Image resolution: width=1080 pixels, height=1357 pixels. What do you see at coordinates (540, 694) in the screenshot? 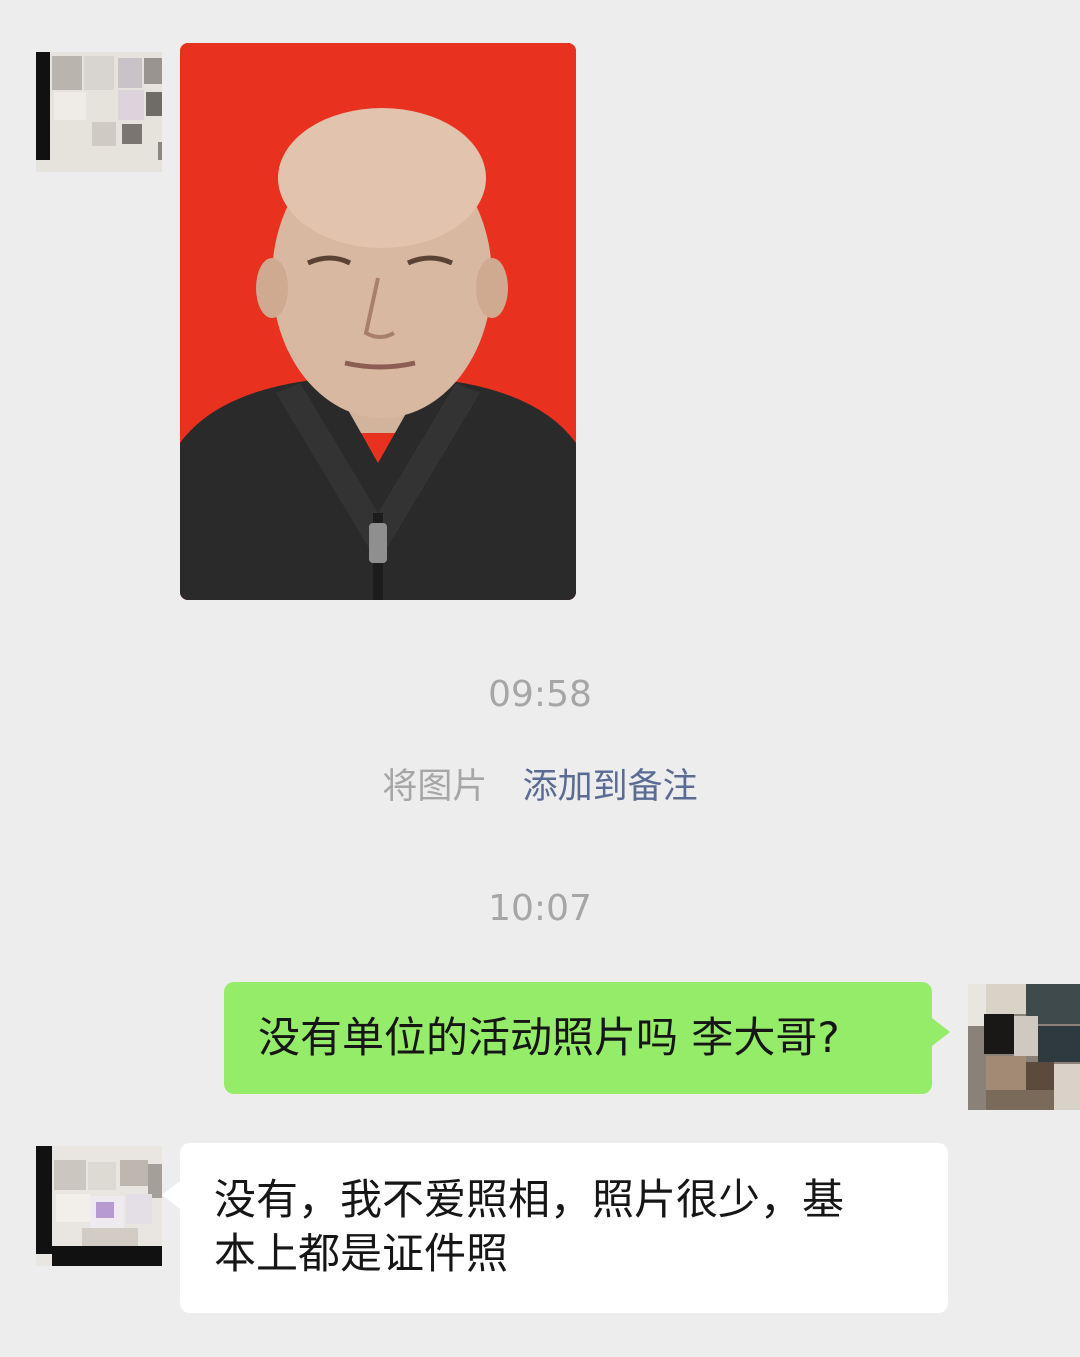
I see `timestamp: 09:58` at bounding box center [540, 694].